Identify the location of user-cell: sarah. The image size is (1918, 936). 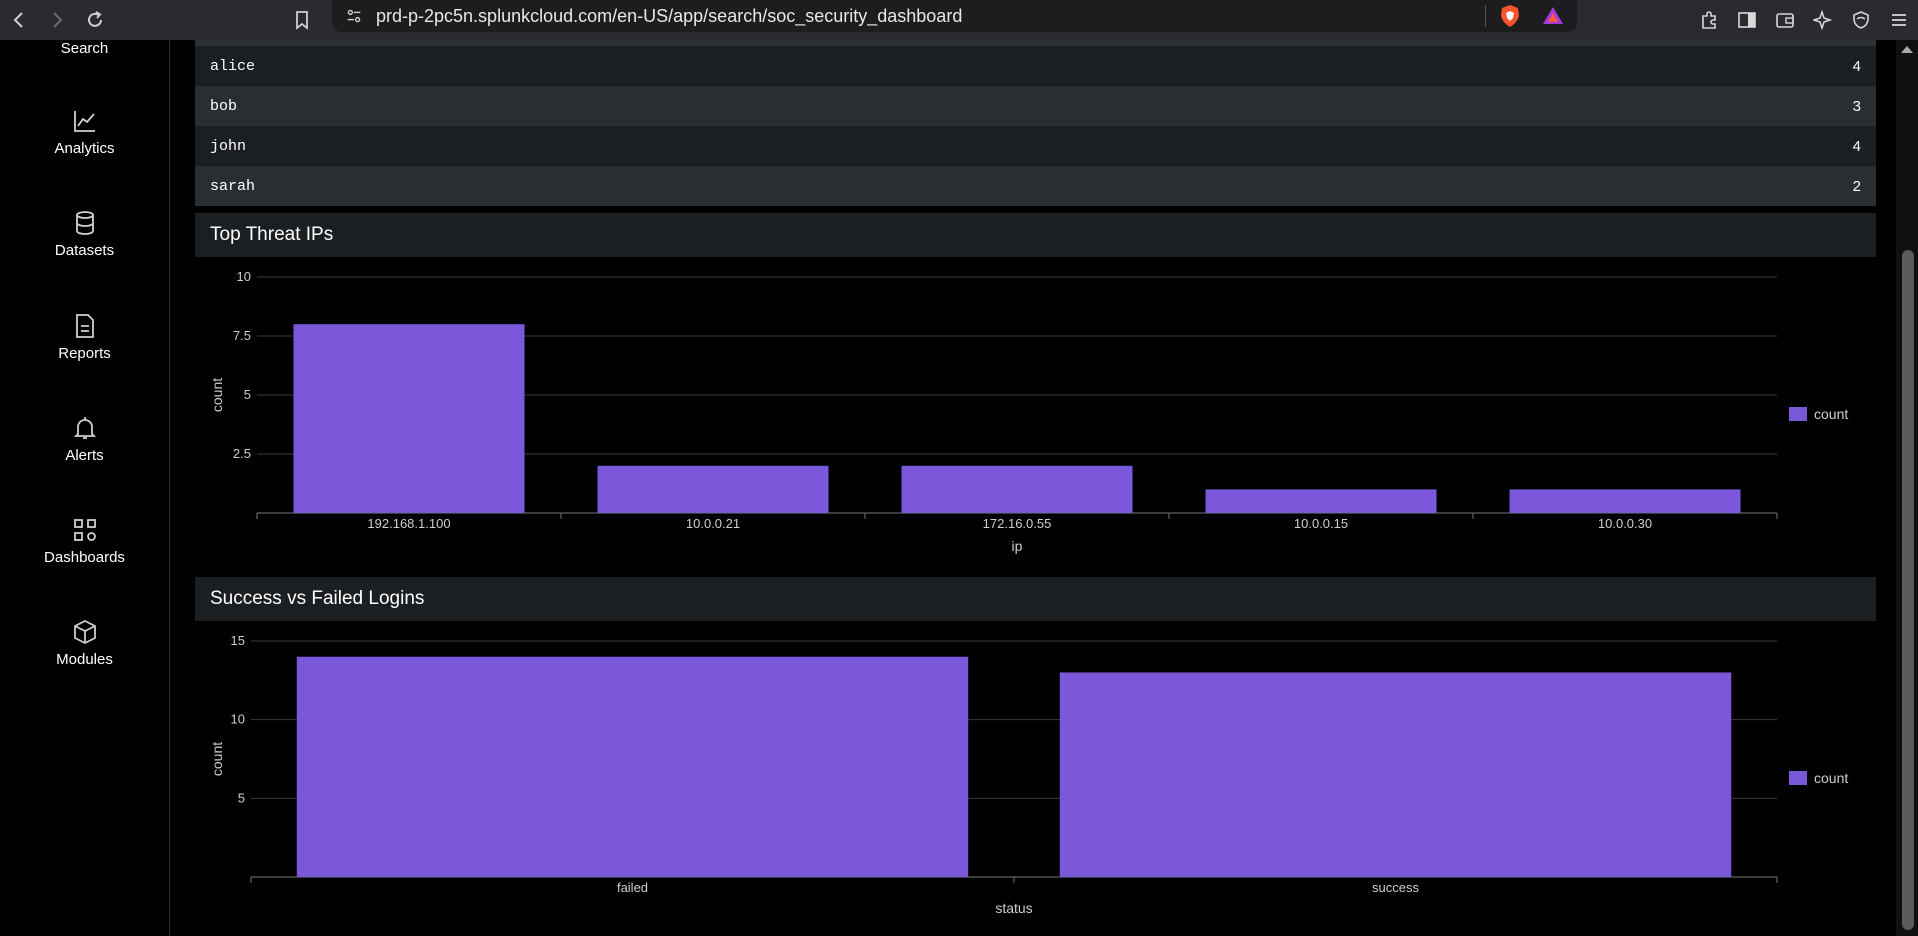
(233, 186).